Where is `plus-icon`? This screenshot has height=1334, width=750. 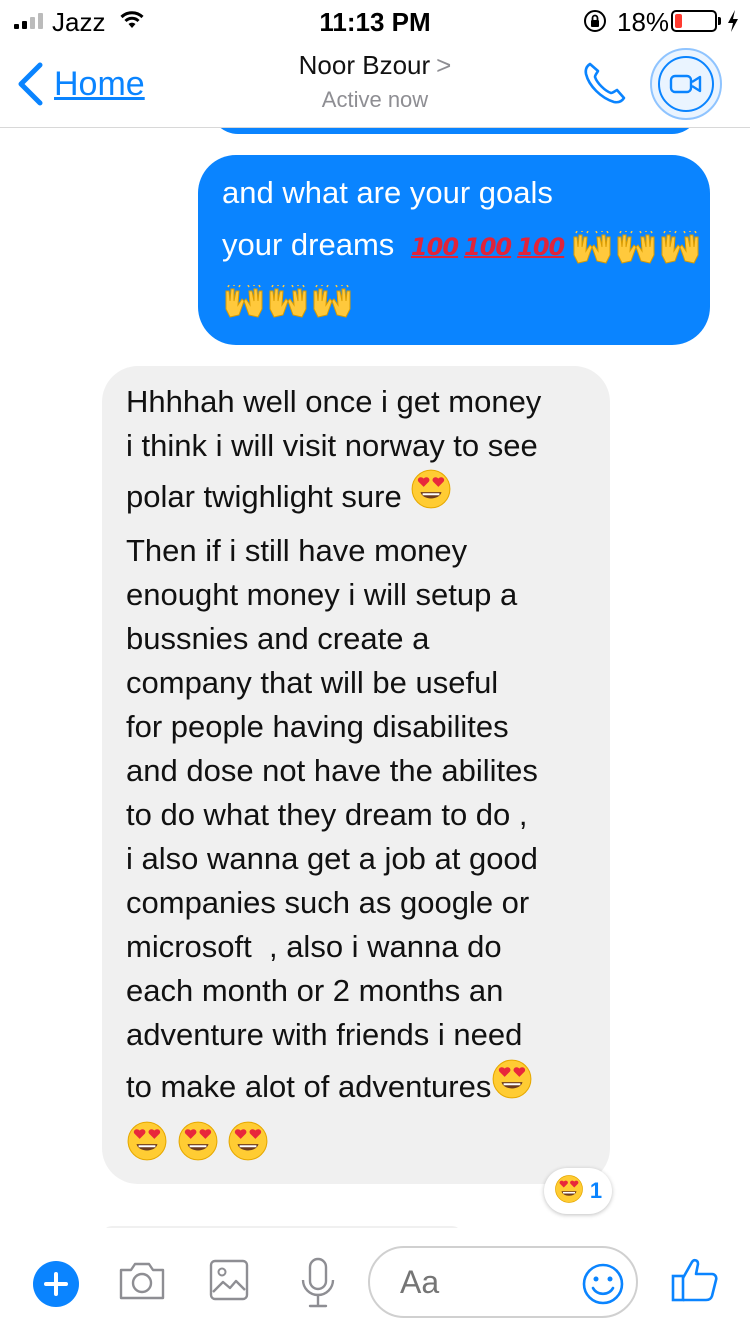
plus-icon is located at coordinates (56, 1284).